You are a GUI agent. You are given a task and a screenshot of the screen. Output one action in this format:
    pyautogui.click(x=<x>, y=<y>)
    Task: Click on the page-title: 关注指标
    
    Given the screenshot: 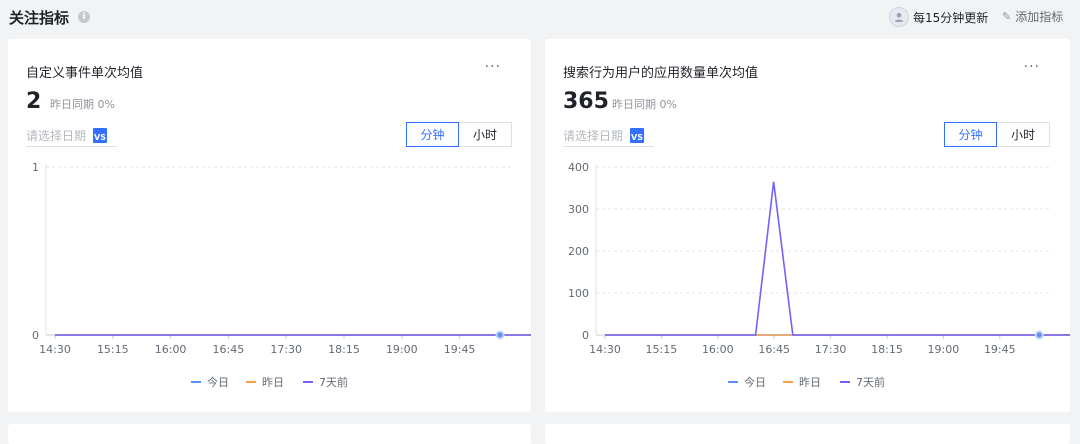 What is the action you would take?
    pyautogui.click(x=39, y=18)
    